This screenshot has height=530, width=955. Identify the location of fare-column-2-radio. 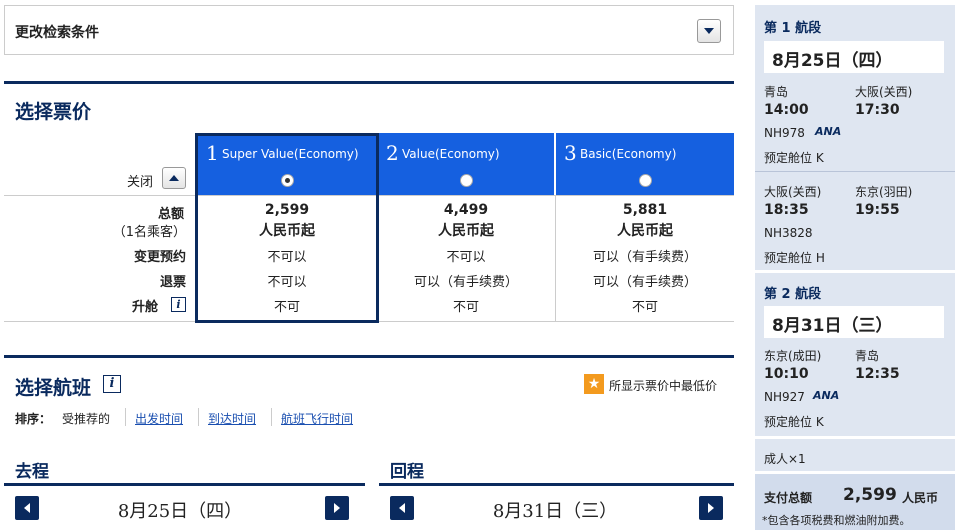
(466, 180).